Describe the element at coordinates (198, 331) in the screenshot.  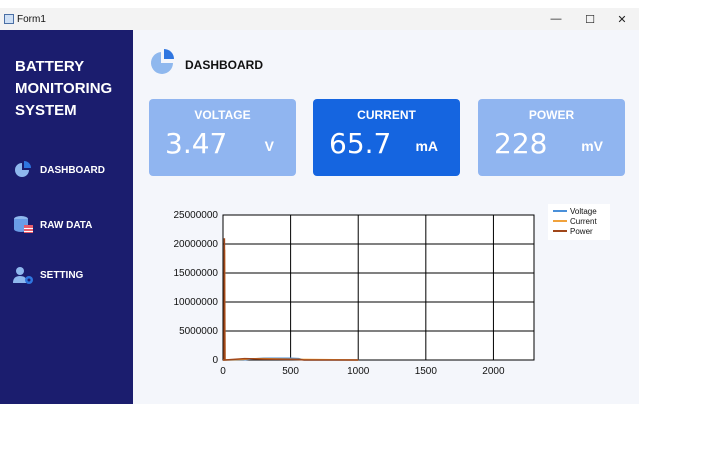
I see `y-tick-label: 5000000` at that location.